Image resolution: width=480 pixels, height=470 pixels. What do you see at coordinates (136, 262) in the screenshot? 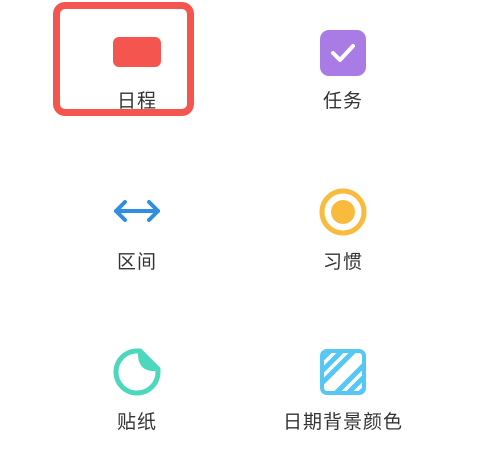
I see `range-label: 区间` at bounding box center [136, 262].